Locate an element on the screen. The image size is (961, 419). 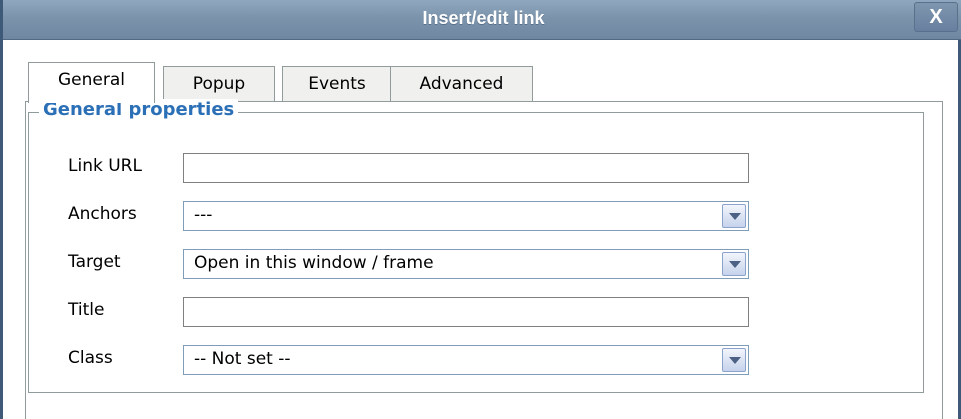
anchors-select: --- is located at coordinates (466, 216).